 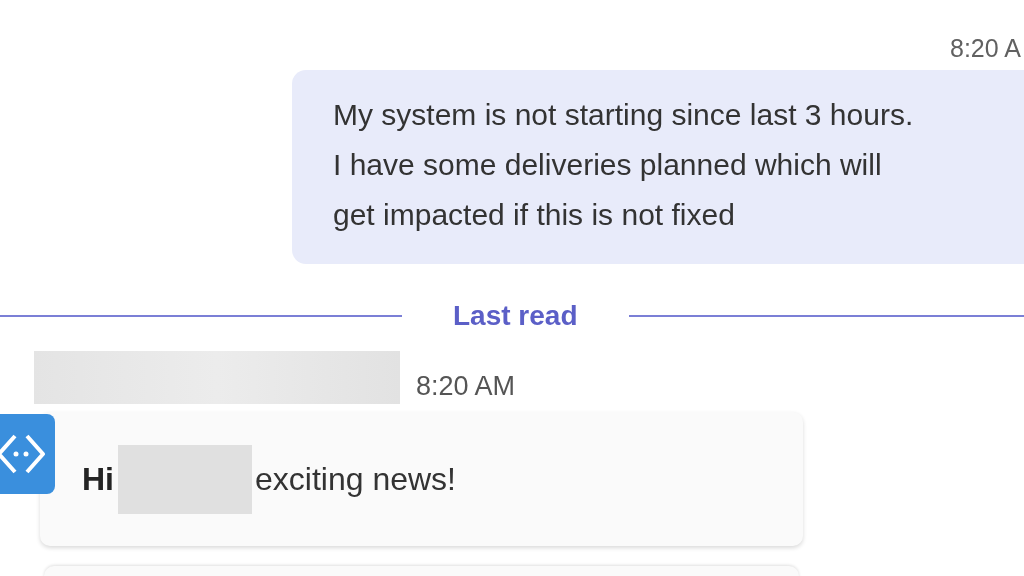 What do you see at coordinates (515, 316) in the screenshot?
I see `last-read-label: Last read` at bounding box center [515, 316].